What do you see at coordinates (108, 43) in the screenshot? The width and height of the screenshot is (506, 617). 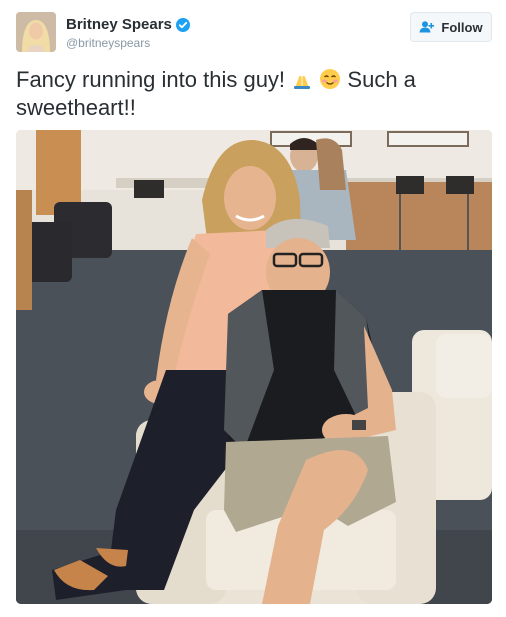 I see `user-handle: @britneyspears` at bounding box center [108, 43].